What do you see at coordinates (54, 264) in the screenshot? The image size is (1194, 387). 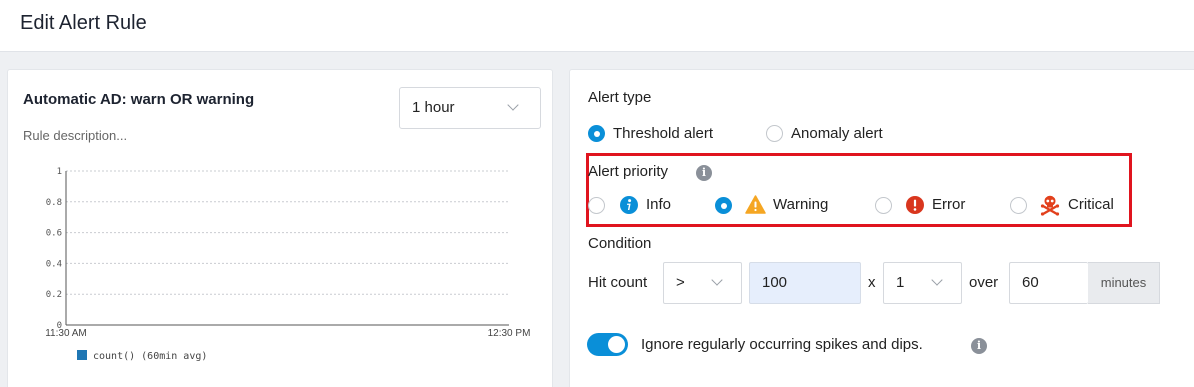 I see `y-tick-label: 0.4` at bounding box center [54, 264].